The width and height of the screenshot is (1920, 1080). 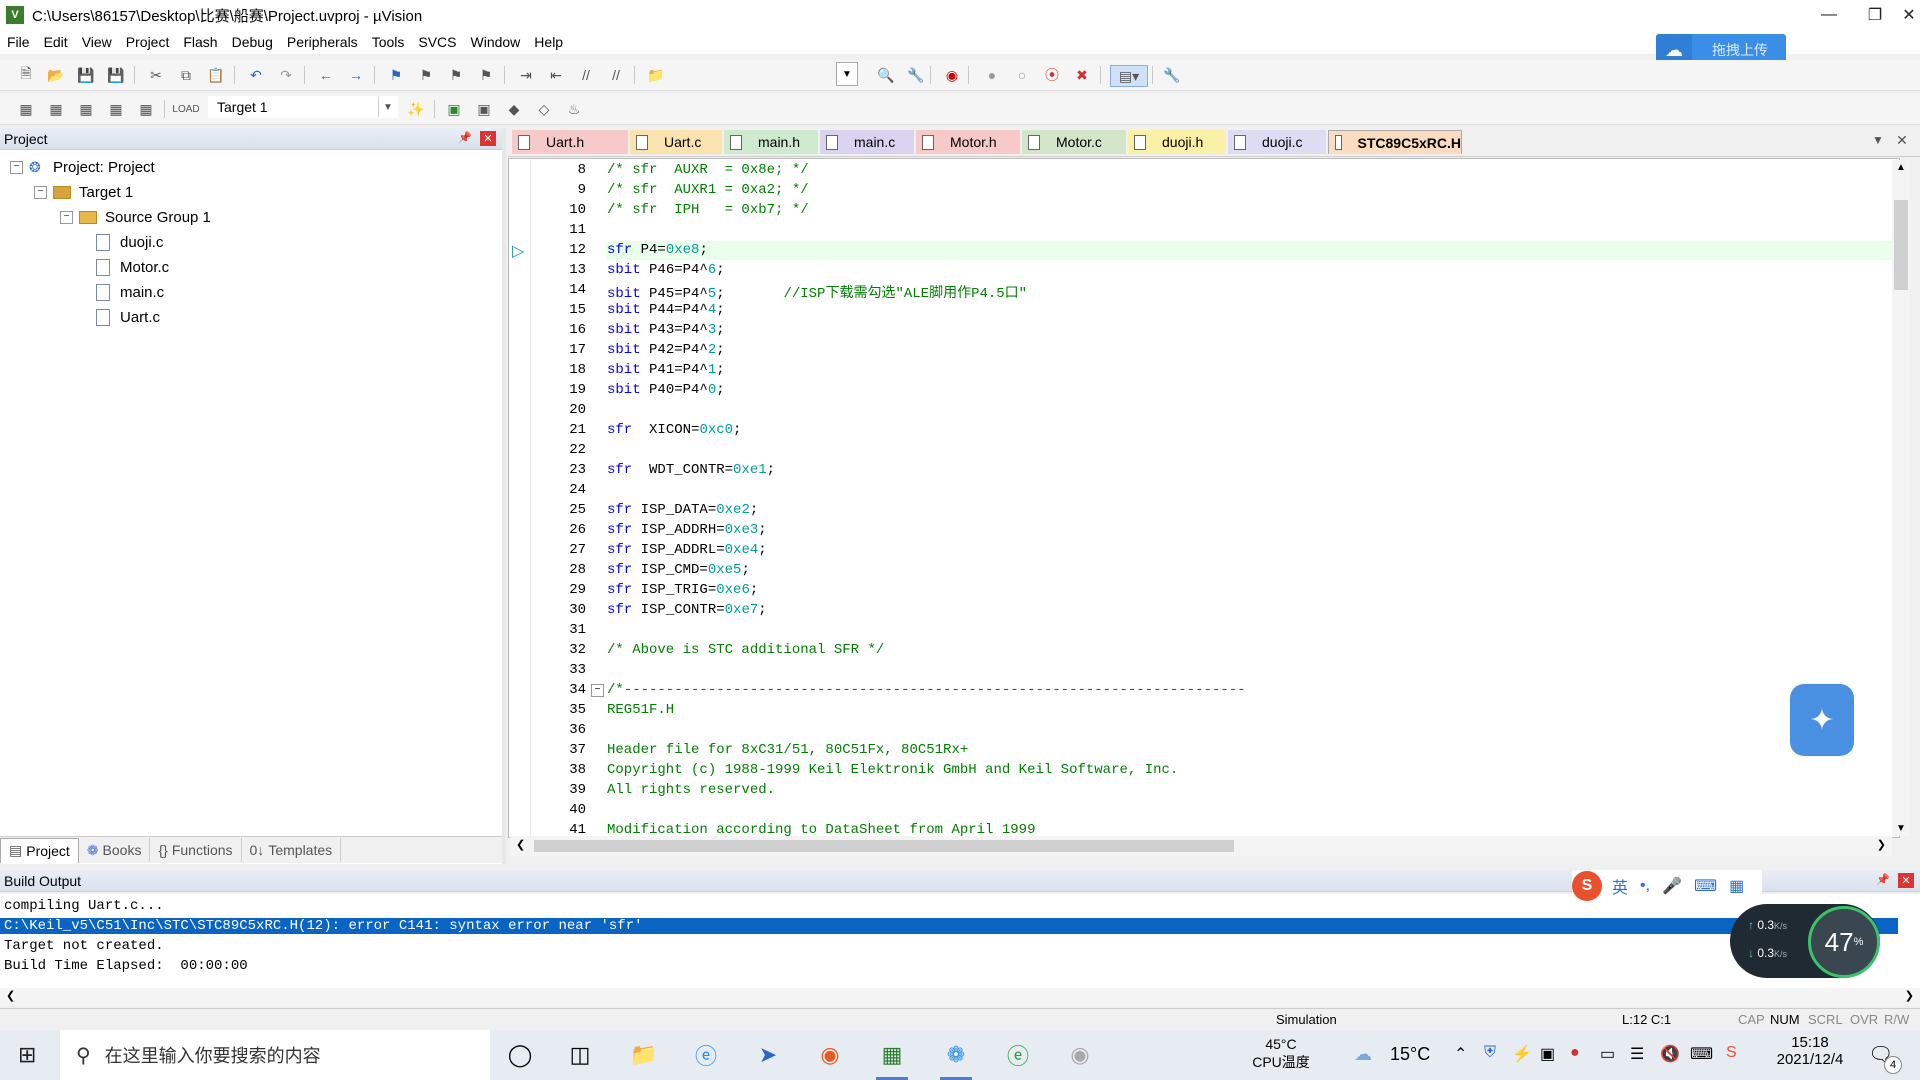 I want to click on run-time-env-icon: ♨, so click(x=574, y=109).